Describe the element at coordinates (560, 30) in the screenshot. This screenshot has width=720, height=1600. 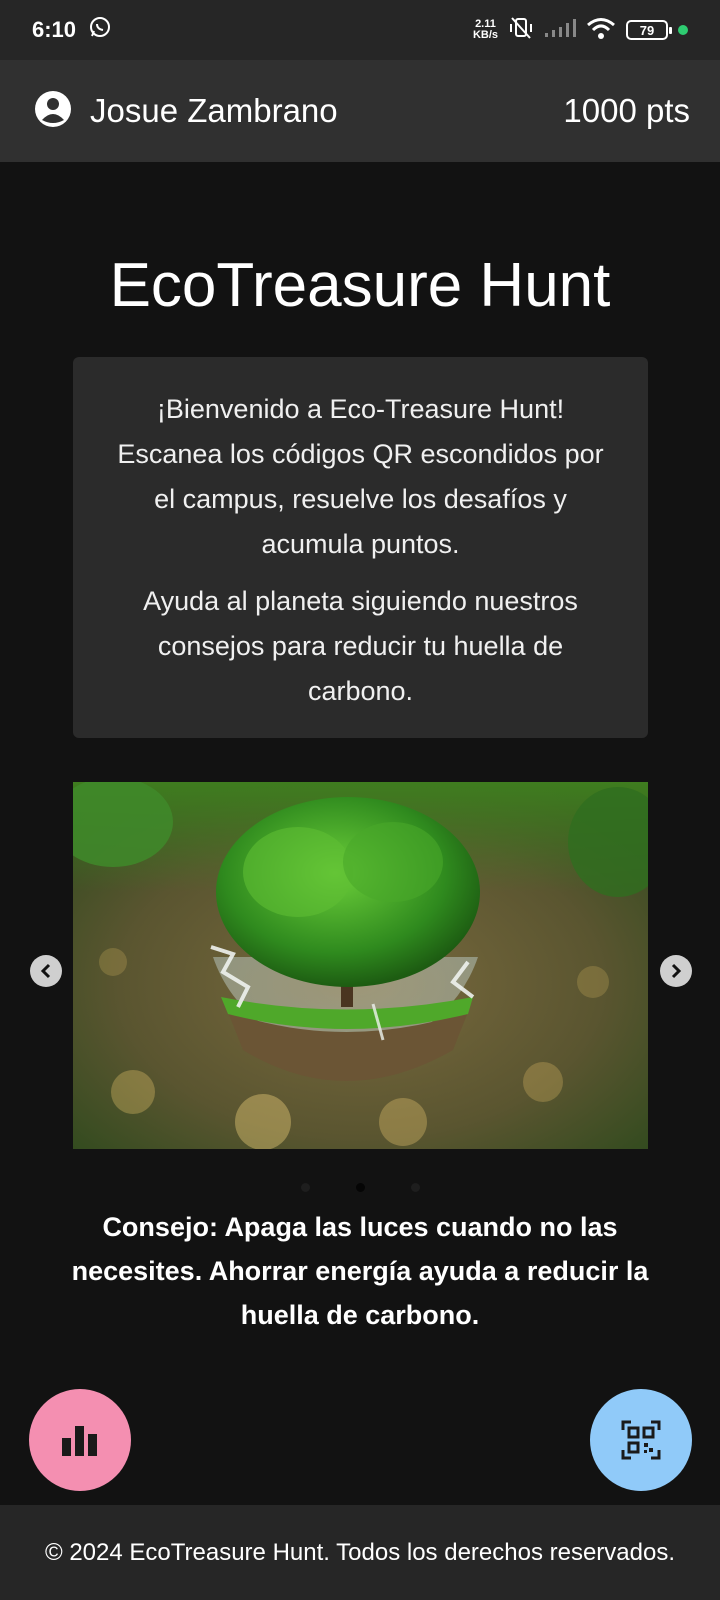
I see `signal-icon` at that location.